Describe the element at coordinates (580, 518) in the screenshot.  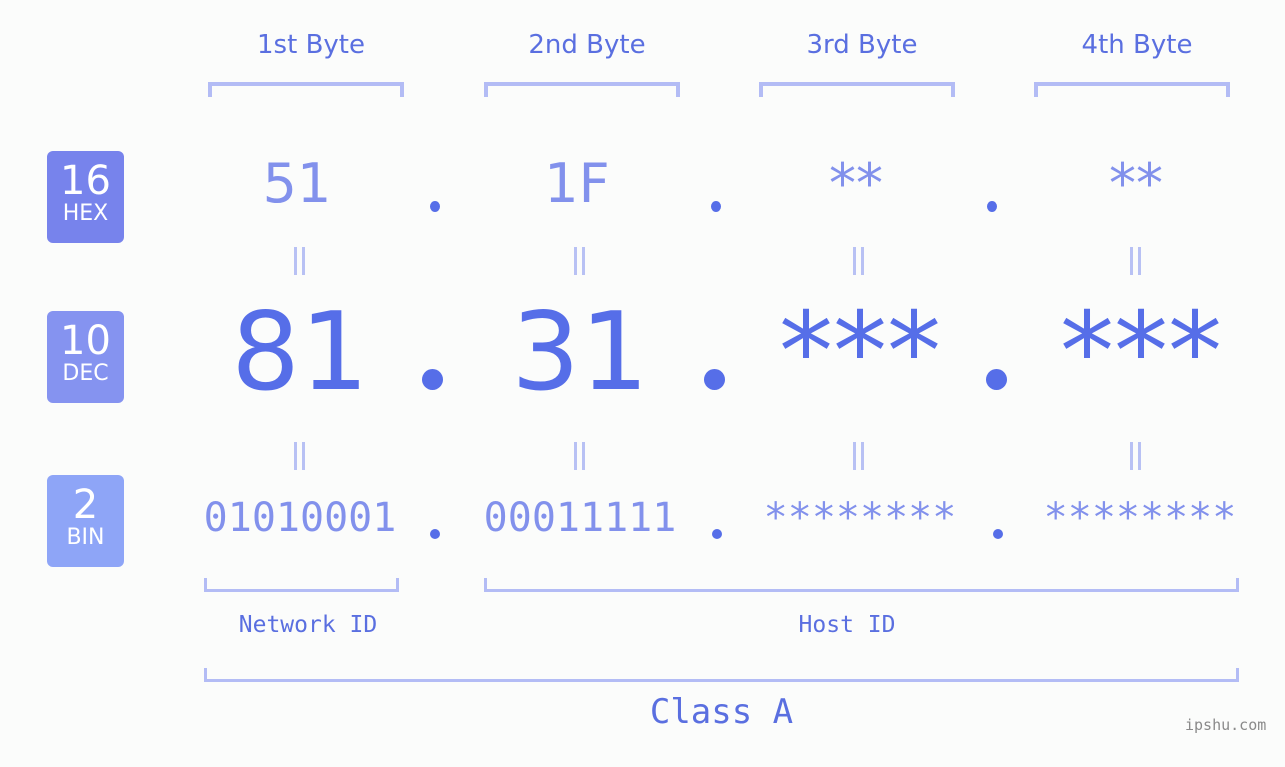
I see `byte-2-bin: 00011111` at that location.